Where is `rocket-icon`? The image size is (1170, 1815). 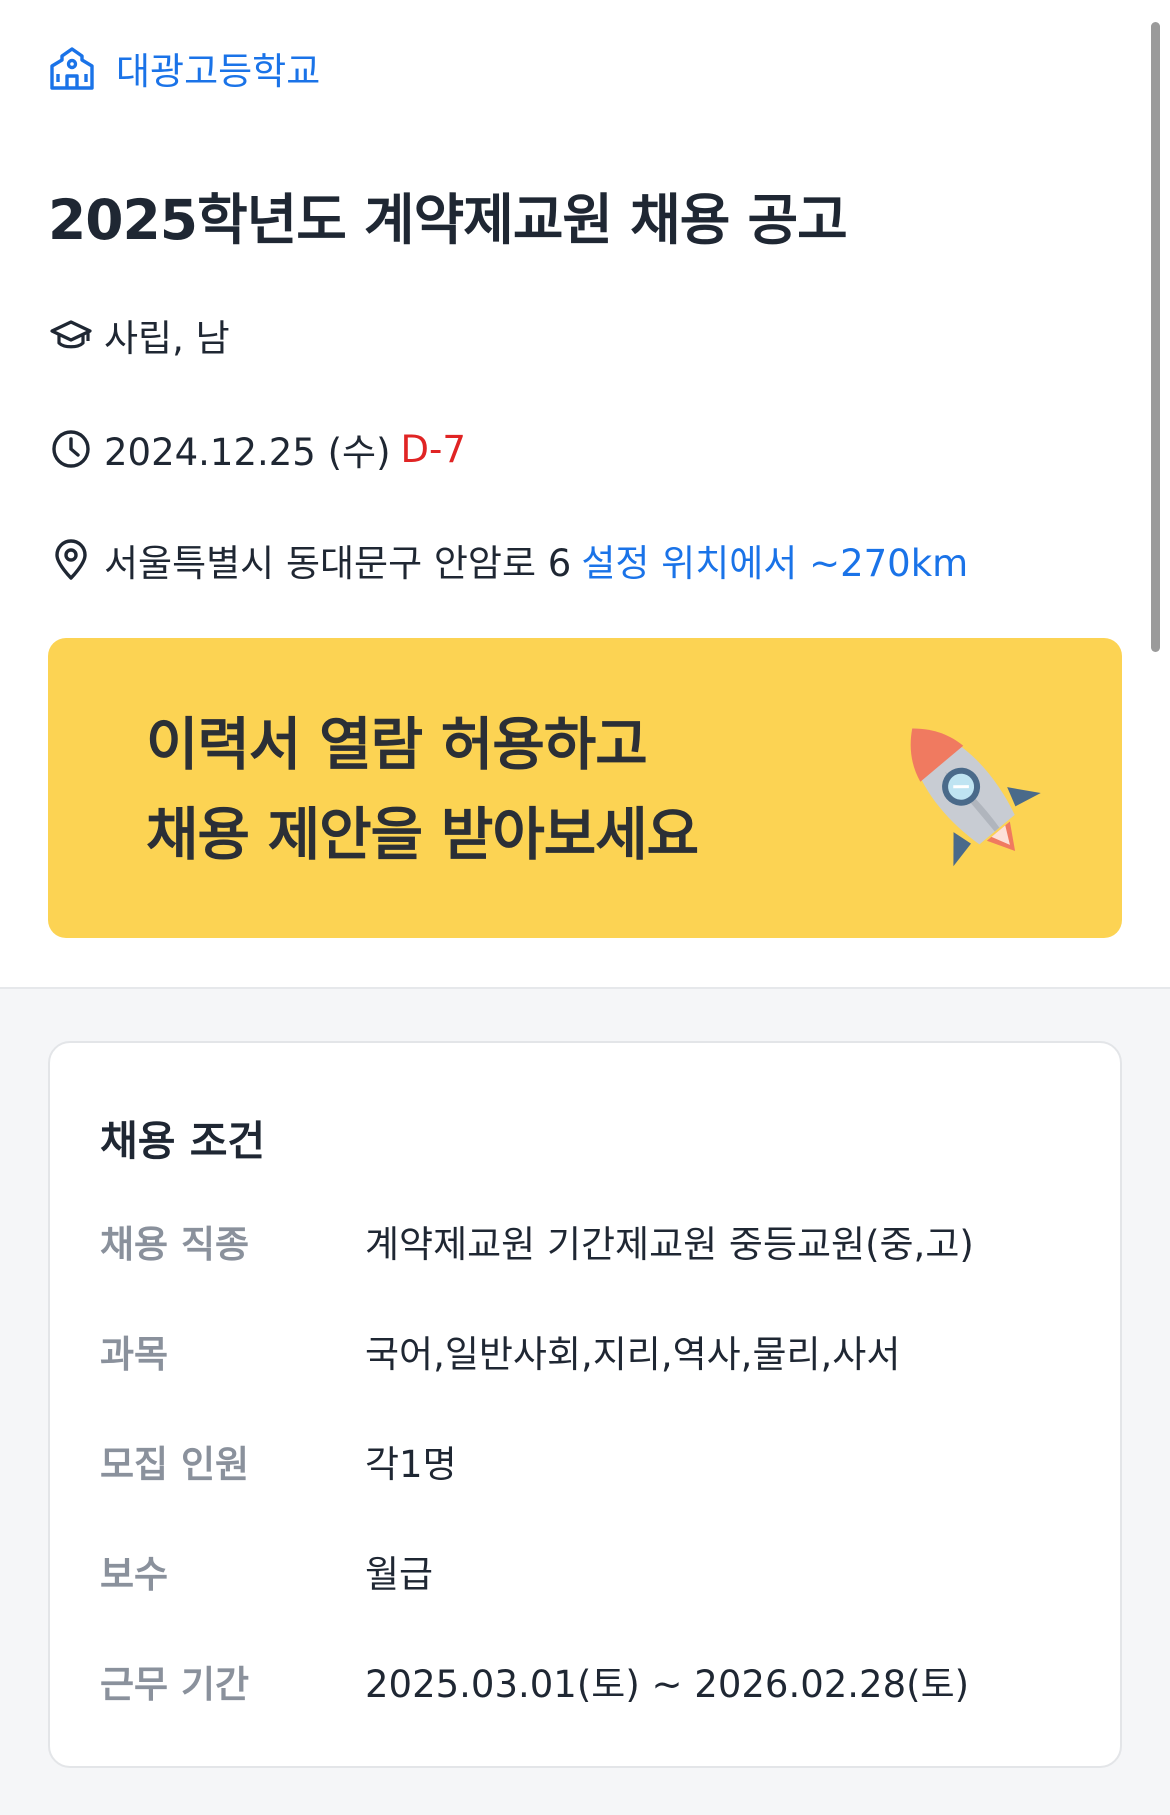 rocket-icon is located at coordinates (975, 797).